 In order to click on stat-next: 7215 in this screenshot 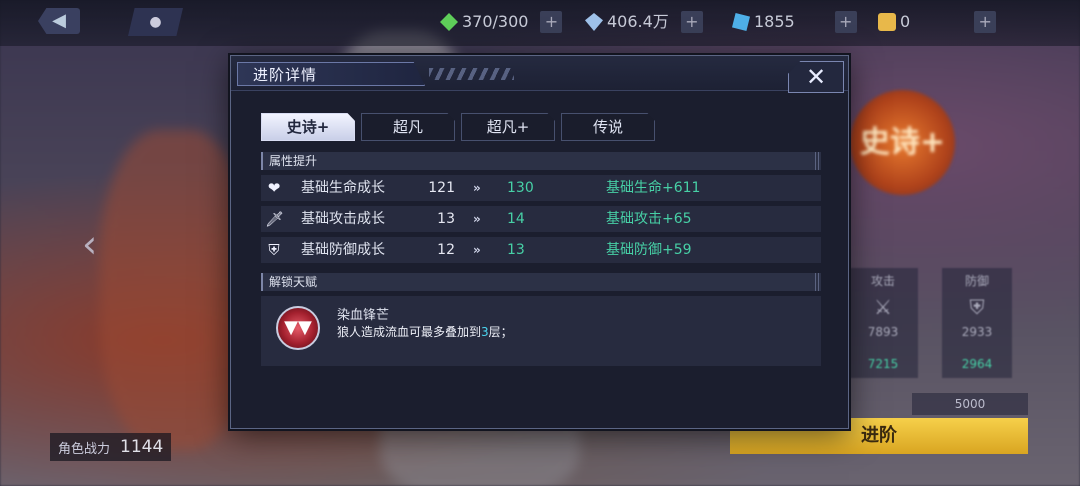, I will do `click(883, 364)`.